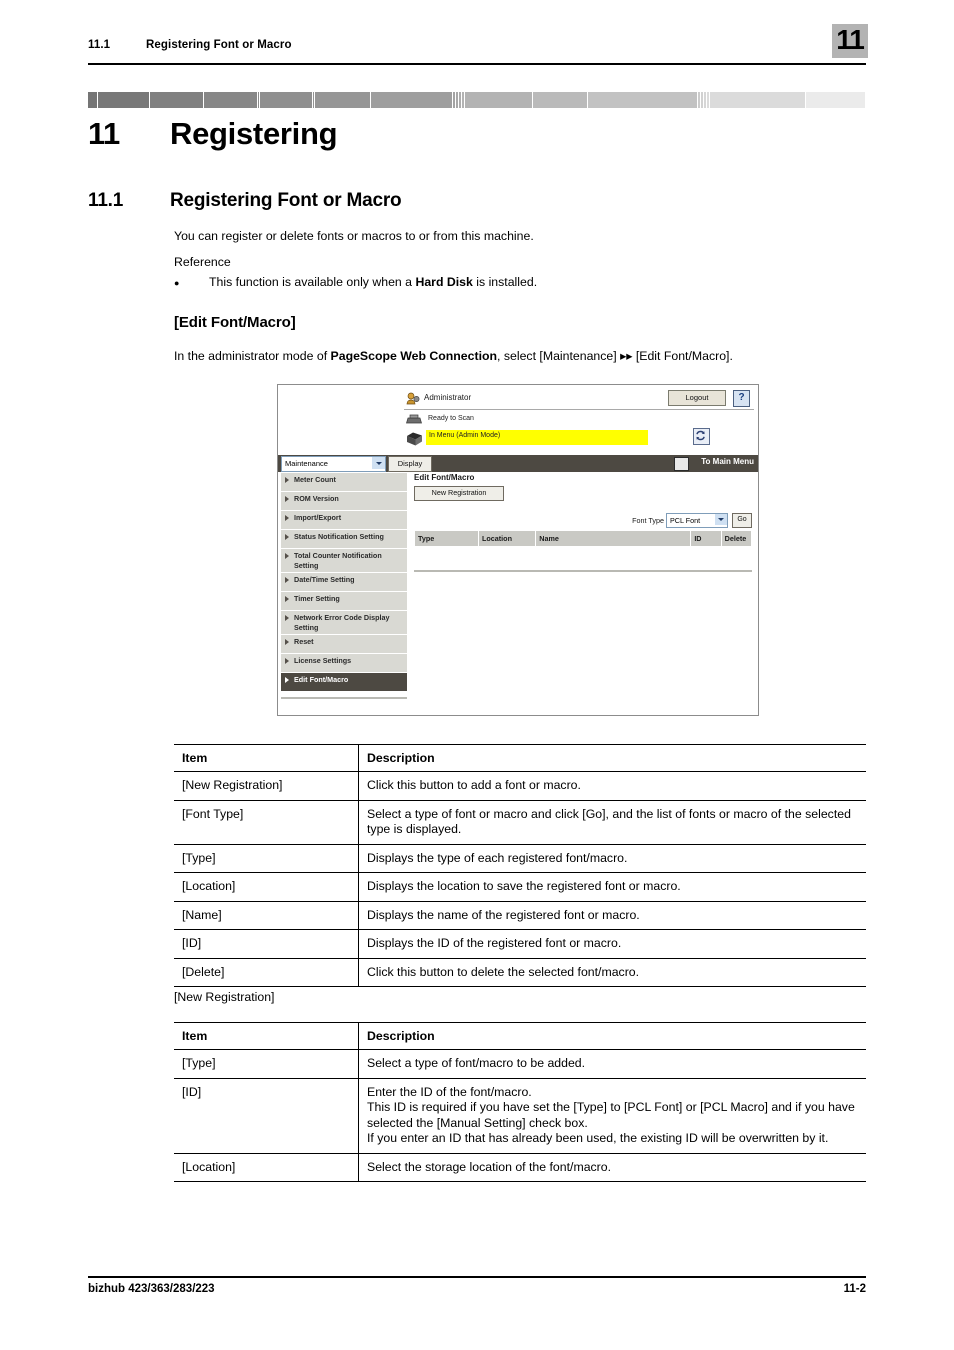  What do you see at coordinates (410, 464) in the screenshot?
I see `display-button: Display` at bounding box center [410, 464].